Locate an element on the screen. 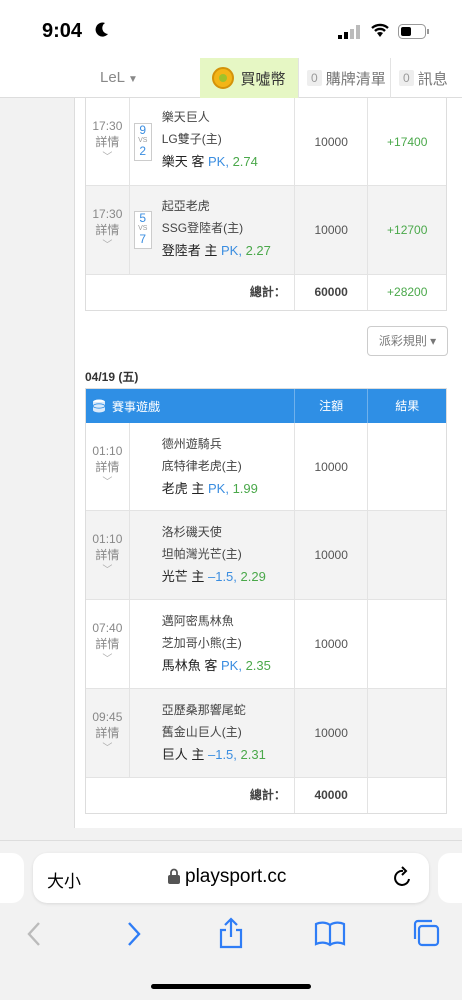 This screenshot has width=462, height=1000. time-cell: 09:45 詳情 ﹀ is located at coordinates (108, 733).